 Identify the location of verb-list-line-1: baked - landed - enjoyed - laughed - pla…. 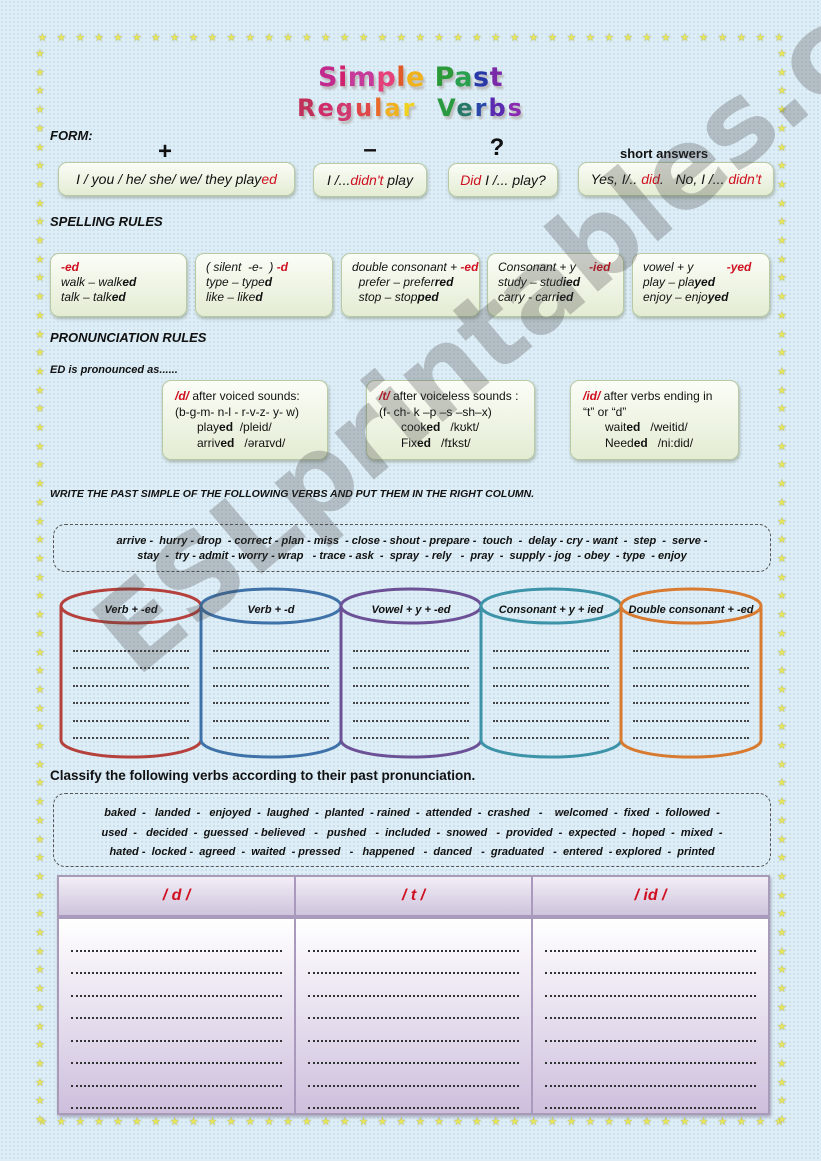
(412, 813).